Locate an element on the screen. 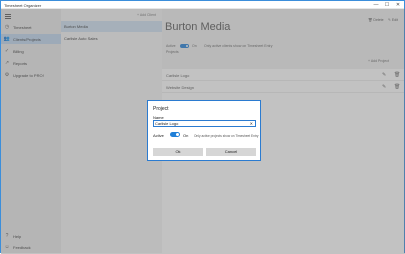 This screenshot has width=405, height=254. name-input is located at coordinates (200, 123).